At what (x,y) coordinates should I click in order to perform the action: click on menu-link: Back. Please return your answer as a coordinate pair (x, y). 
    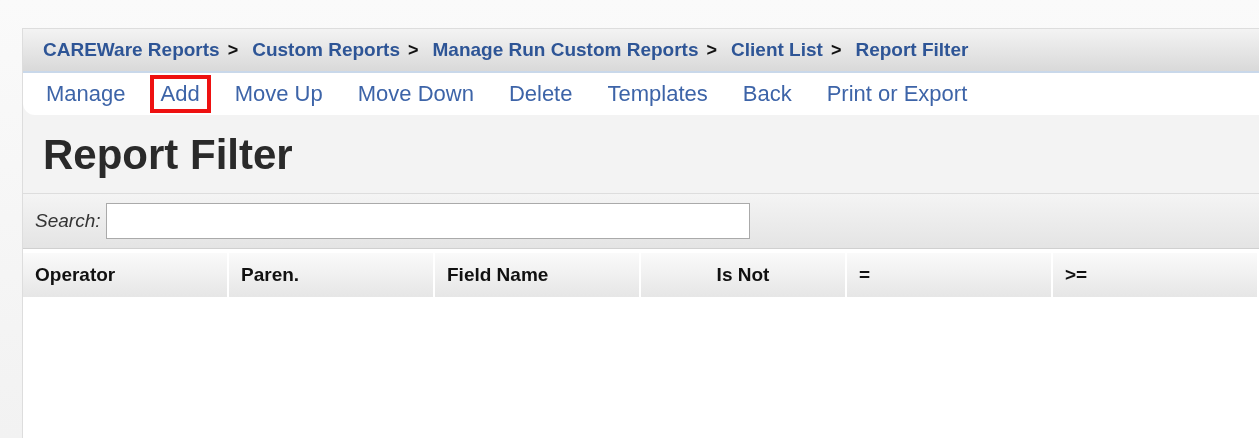
    Looking at the image, I should click on (767, 94).